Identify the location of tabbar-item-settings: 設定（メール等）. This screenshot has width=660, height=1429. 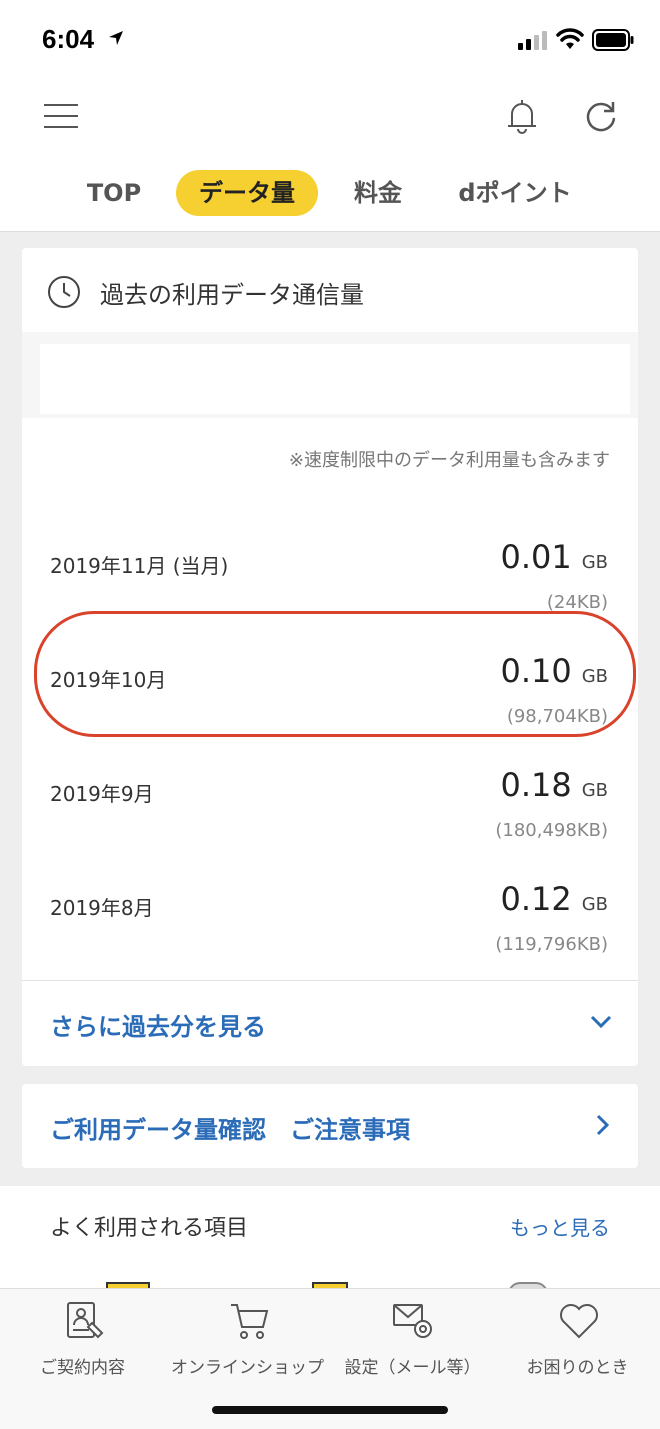
(412, 1340).